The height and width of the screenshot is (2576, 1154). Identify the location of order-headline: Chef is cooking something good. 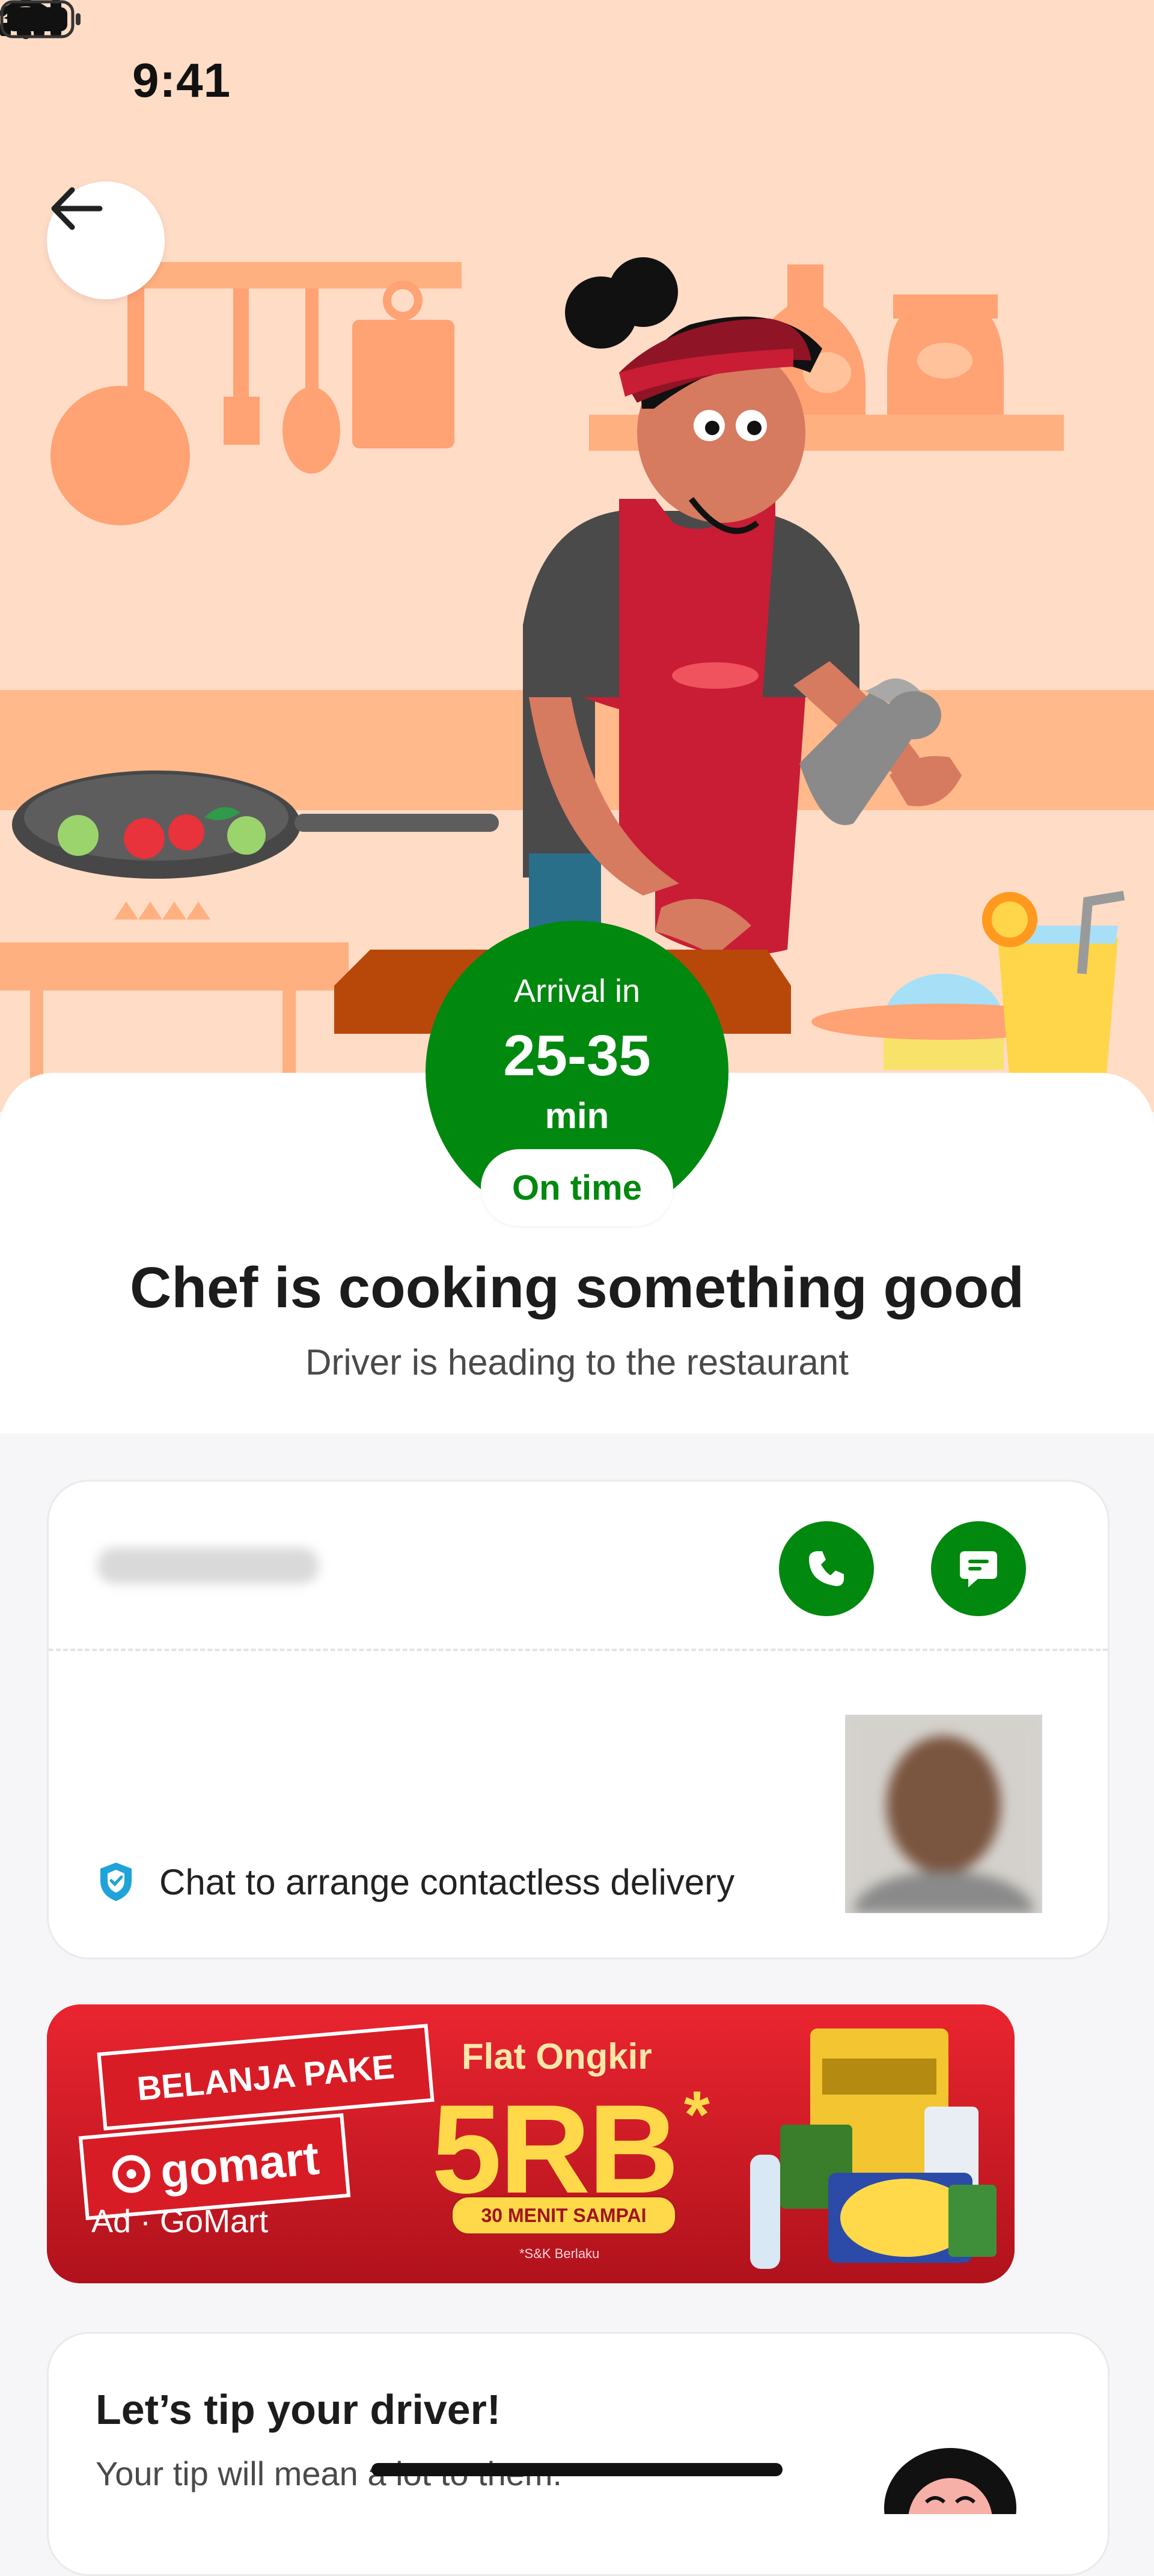
(577, 1288).